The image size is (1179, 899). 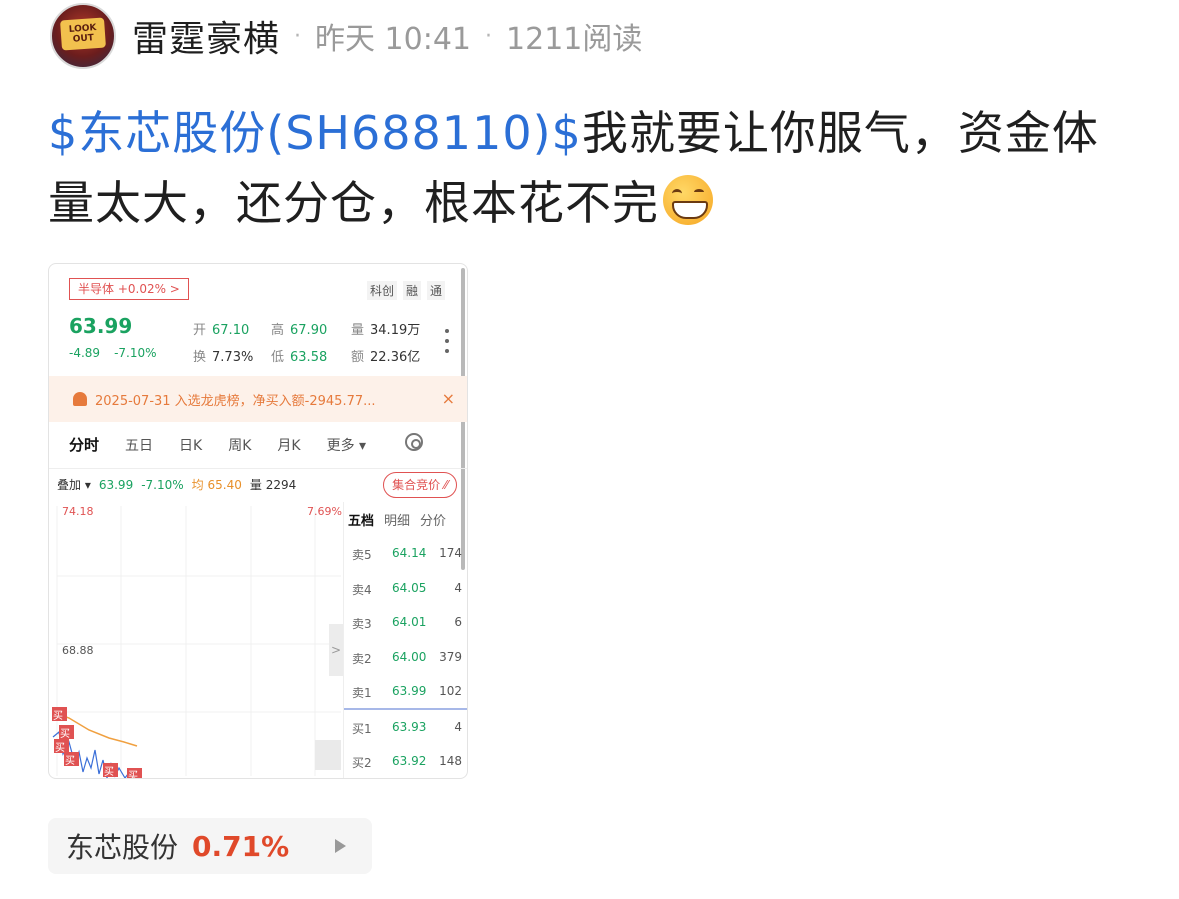 I want to click on axis-top-right: 7.69%, so click(x=324, y=511).